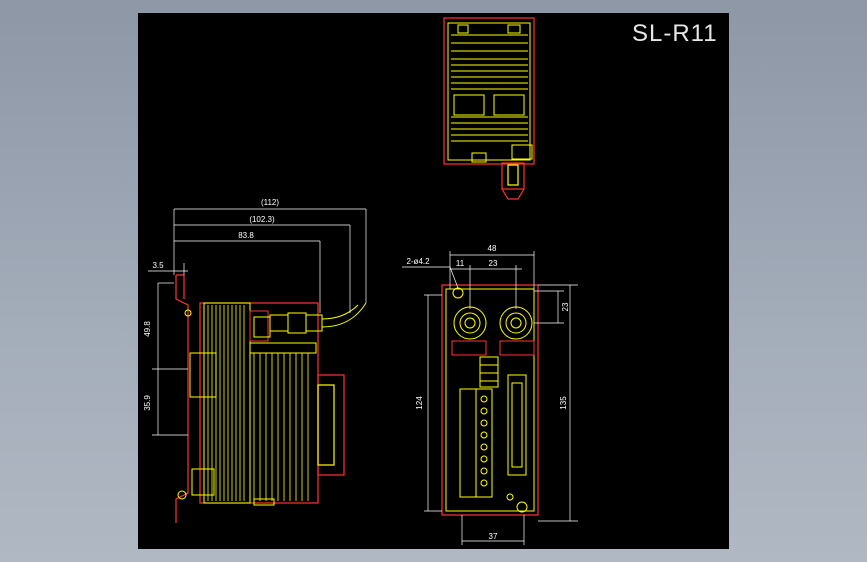  What do you see at coordinates (492, 248) in the screenshot?
I see `dim-front-width: 48` at bounding box center [492, 248].